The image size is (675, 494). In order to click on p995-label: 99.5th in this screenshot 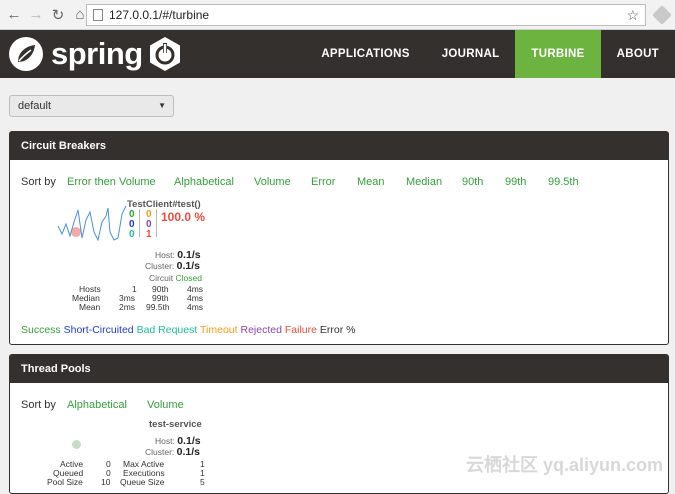, I will do `click(158, 307)`.